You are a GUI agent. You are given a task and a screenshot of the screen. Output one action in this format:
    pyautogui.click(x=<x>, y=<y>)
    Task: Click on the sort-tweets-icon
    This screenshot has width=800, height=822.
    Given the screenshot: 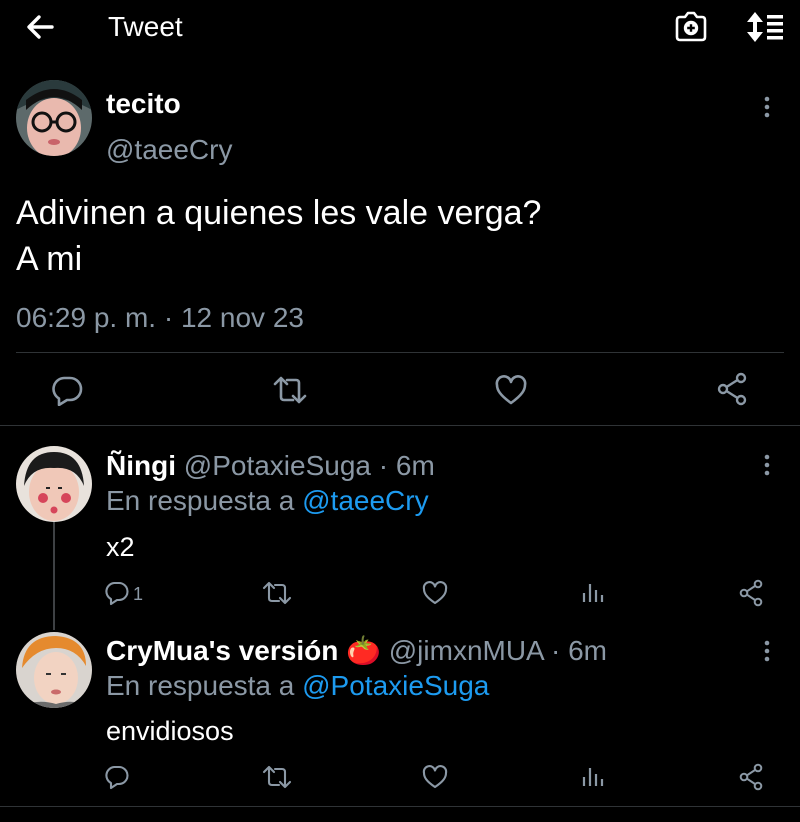 What is the action you would take?
    pyautogui.click(x=765, y=27)
    